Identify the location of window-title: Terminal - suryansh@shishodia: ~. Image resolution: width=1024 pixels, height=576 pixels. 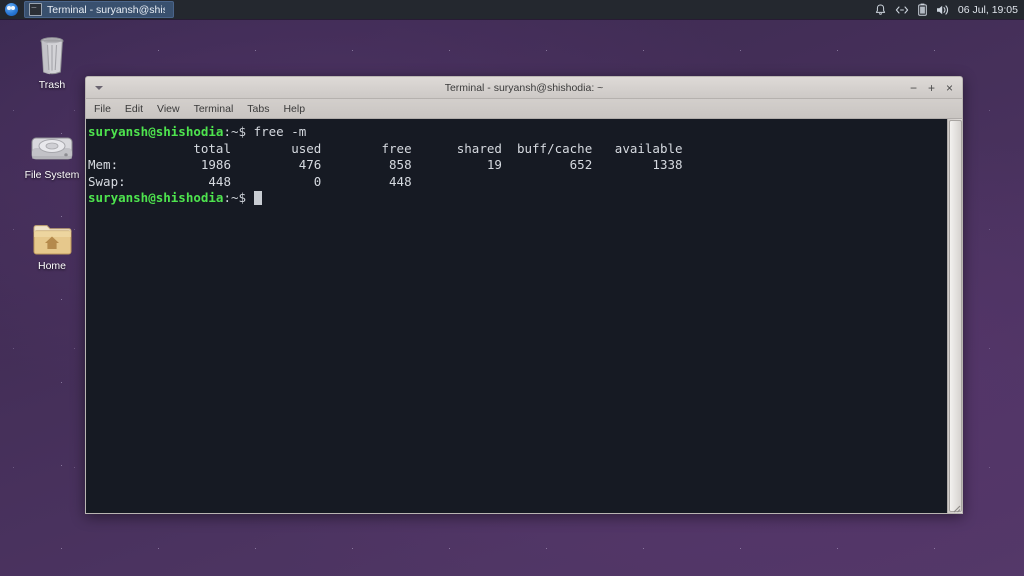
(524, 87).